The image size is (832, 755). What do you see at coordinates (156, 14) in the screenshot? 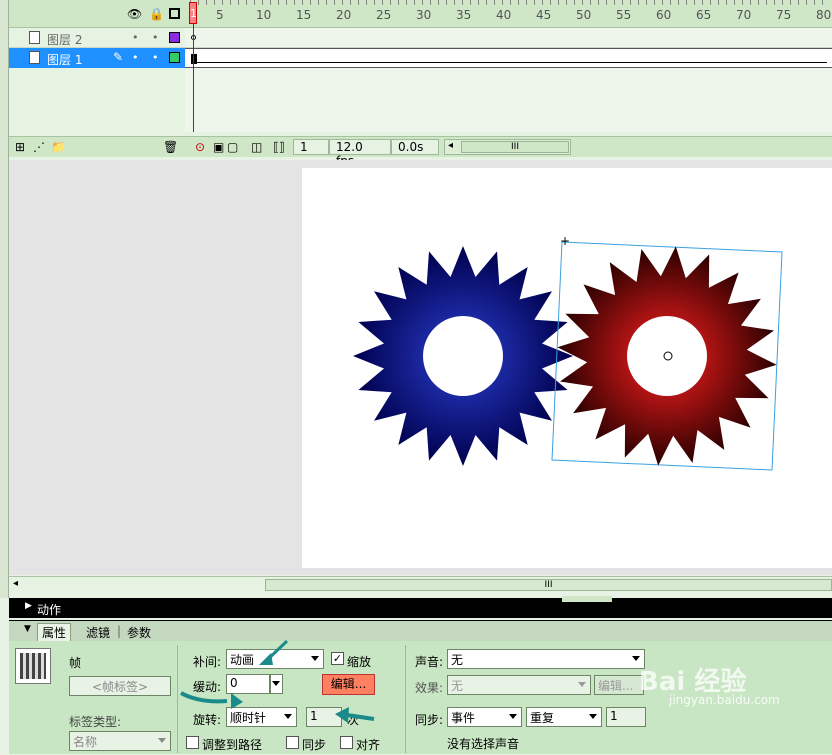
I see `lock-icon: 🔒` at bounding box center [156, 14].